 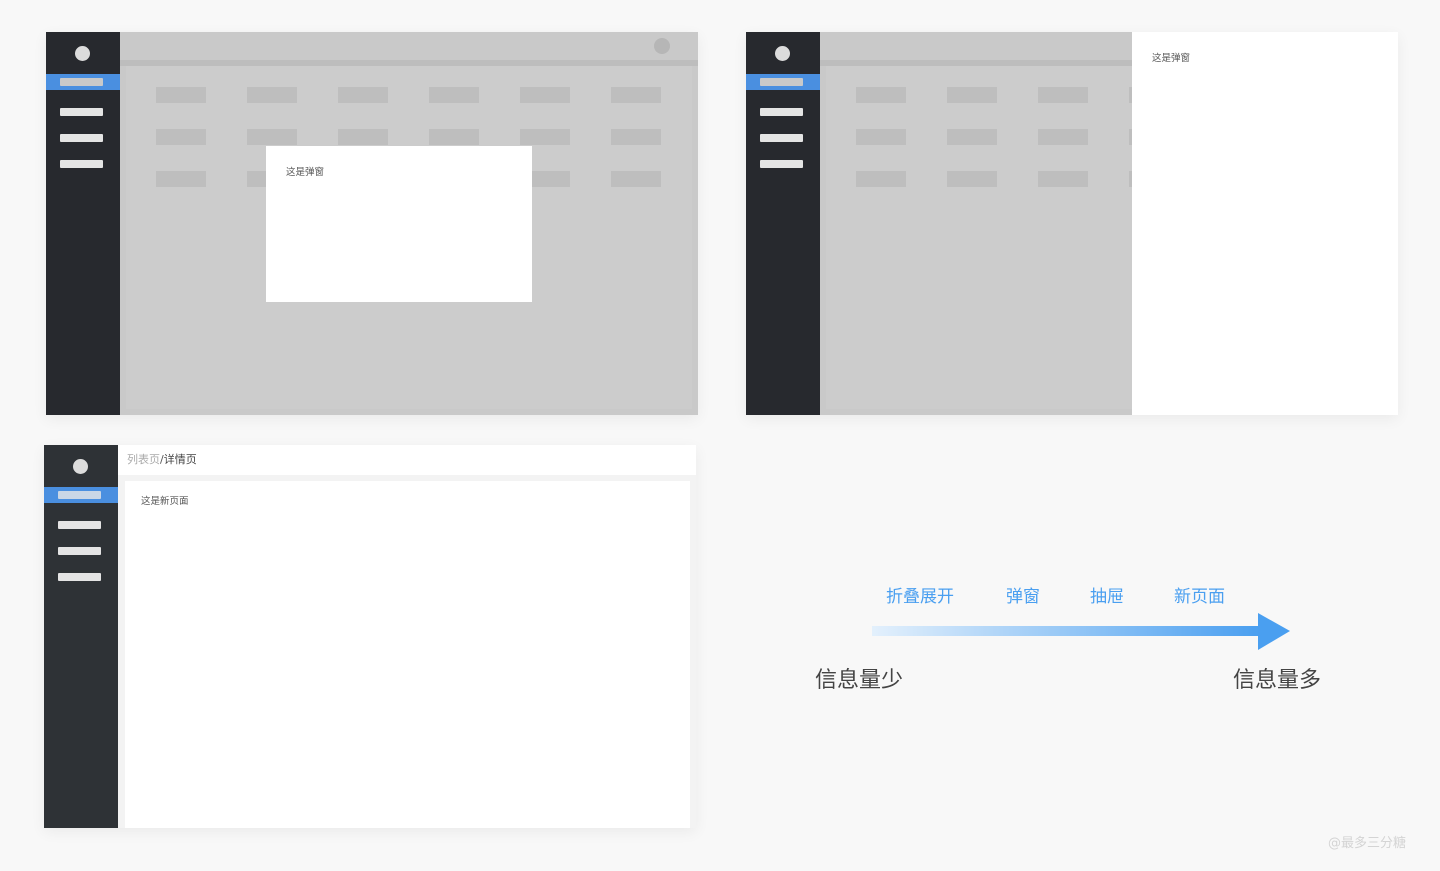 What do you see at coordinates (1366, 843) in the screenshot?
I see `watermark: @最多三分糖` at bounding box center [1366, 843].